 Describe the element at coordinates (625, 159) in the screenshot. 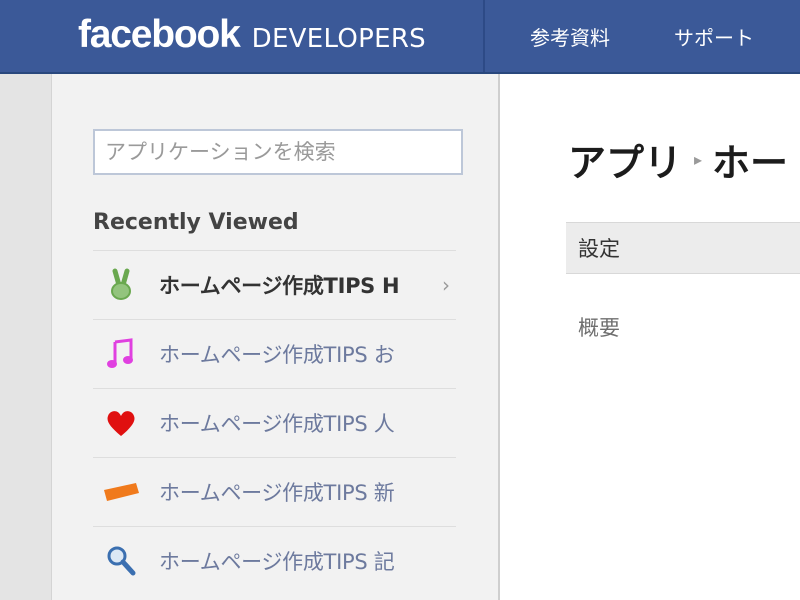

I see `breadcrumb-apps: アプリ` at that location.